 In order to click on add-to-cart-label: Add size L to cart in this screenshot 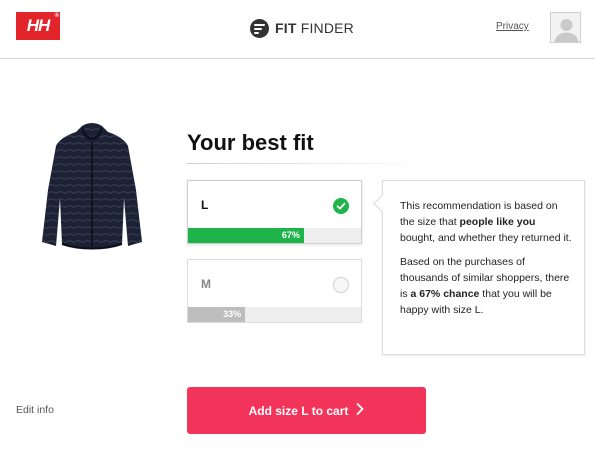, I will do `click(298, 410)`.